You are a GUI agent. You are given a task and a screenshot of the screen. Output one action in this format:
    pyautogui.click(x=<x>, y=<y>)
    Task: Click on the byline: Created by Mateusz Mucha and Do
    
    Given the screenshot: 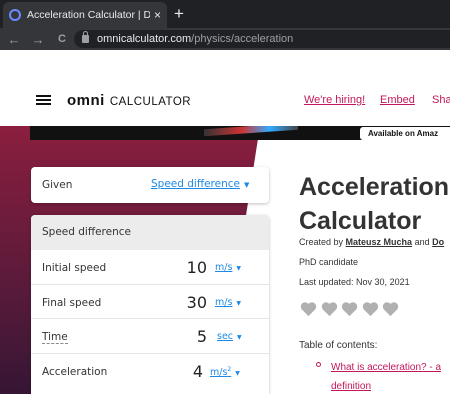 What is the action you would take?
    pyautogui.click(x=371, y=242)
    